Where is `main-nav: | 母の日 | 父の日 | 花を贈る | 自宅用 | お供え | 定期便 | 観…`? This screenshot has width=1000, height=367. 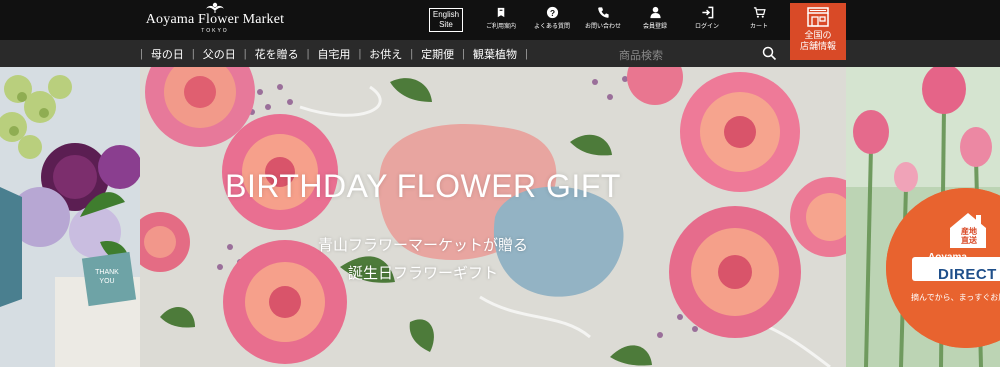
main-nav: | 母の日 | 父の日 | 花を贈る | 自宅用 | お供え | 定期便 | 観… is located at coordinates (334, 54).